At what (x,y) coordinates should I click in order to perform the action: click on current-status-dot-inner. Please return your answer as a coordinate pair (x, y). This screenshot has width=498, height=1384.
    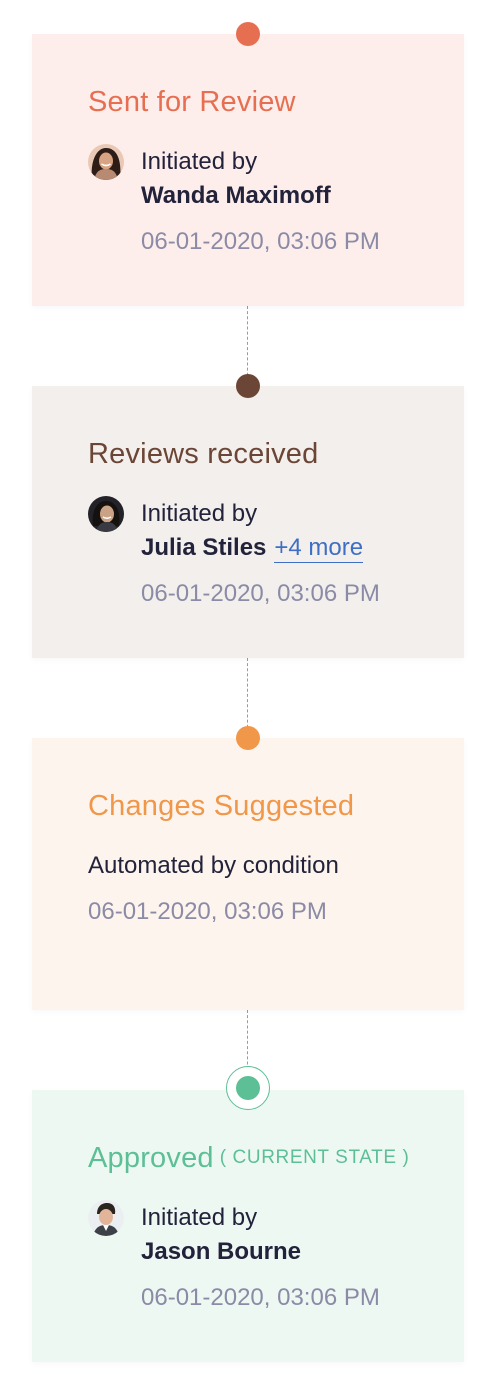
    Looking at the image, I should click on (248, 1088).